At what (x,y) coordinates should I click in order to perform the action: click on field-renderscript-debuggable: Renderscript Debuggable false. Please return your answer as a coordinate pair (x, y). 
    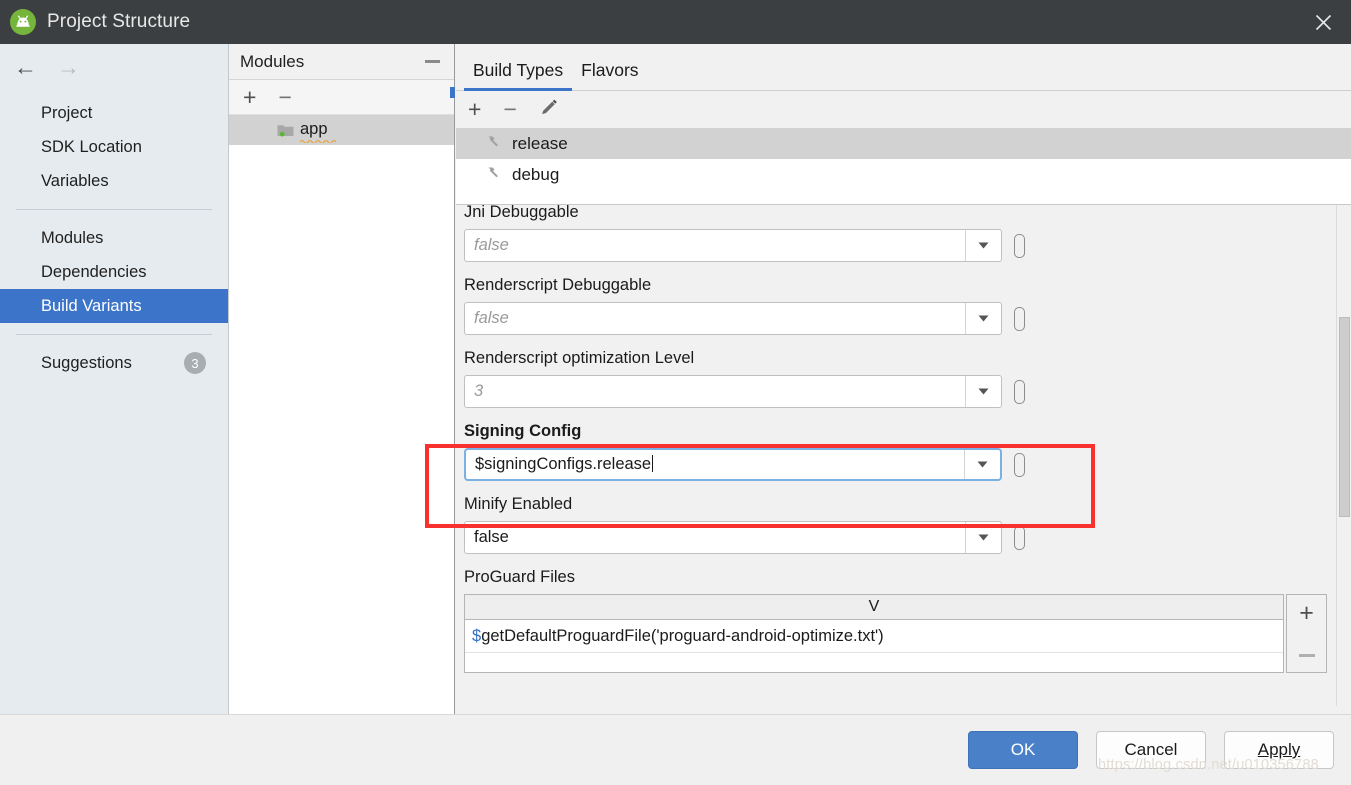
    Looking at the image, I should click on (899, 305).